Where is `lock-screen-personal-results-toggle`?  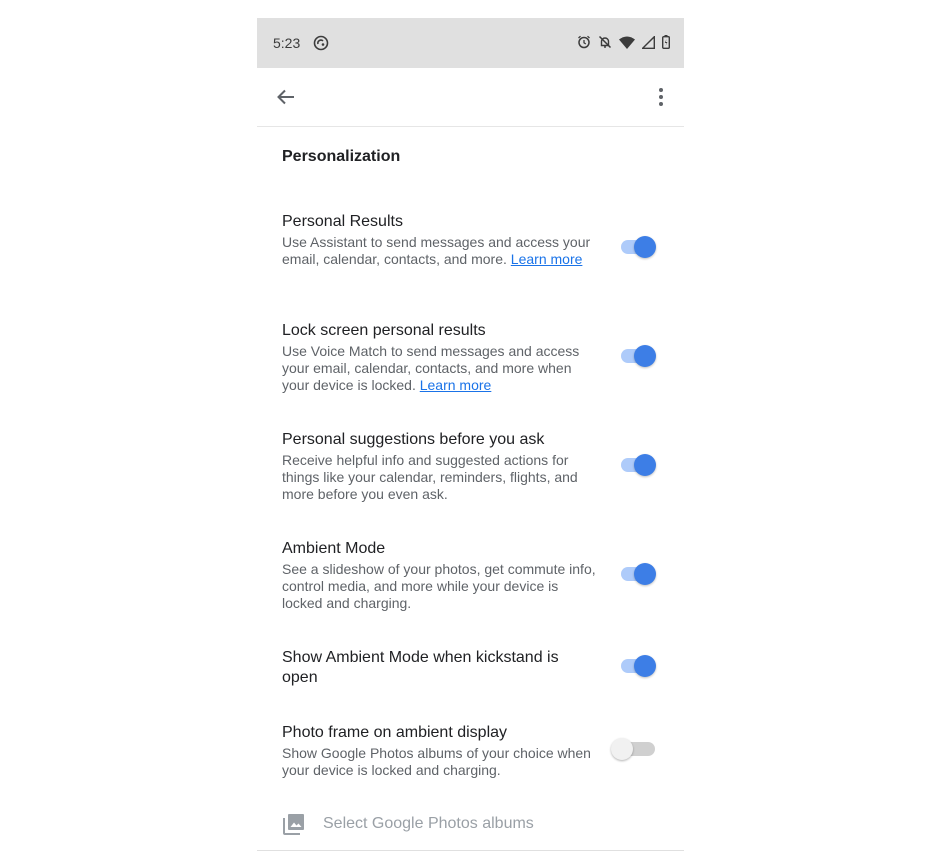
lock-screen-personal-results-toggle is located at coordinates (638, 355).